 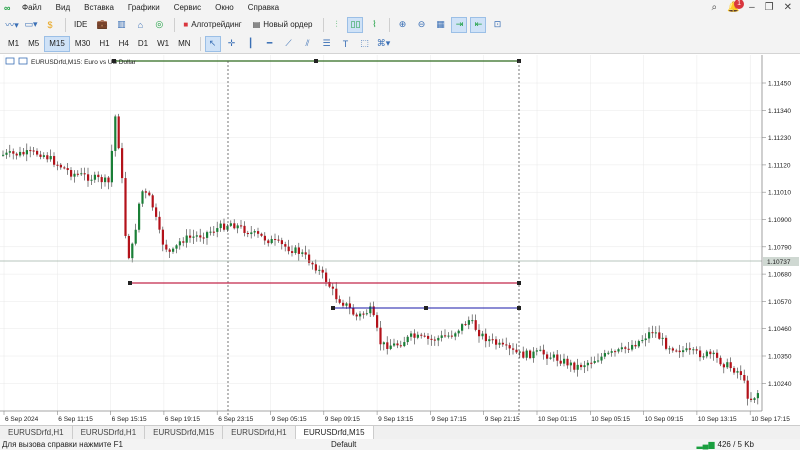 I want to click on trendline-top-handle, so click(x=316, y=61).